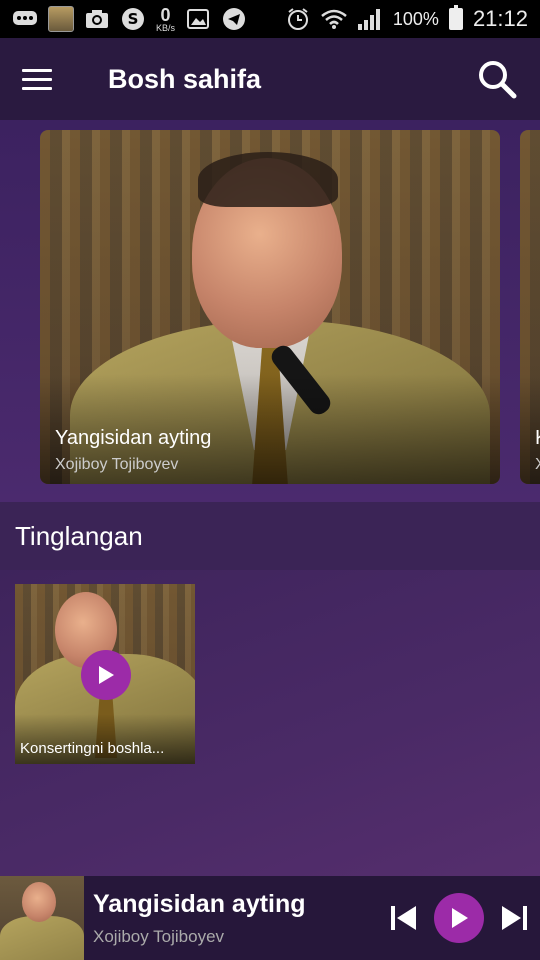  I want to click on battery-percent: 100%, so click(415, 18).